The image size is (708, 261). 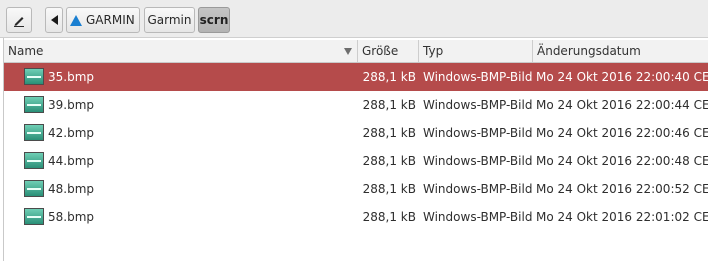 I want to click on column-label: Name, so click(x=26, y=51).